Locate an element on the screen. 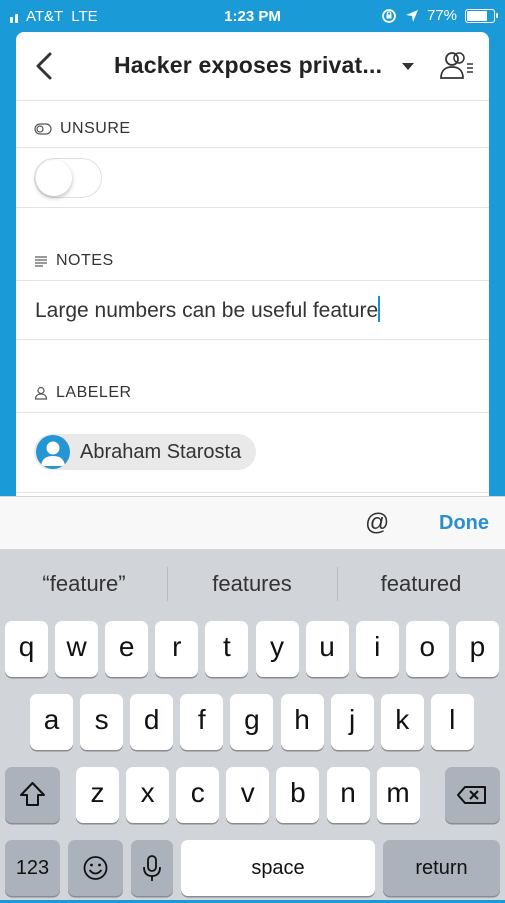 The image size is (505, 903). avatar is located at coordinates (53, 452).